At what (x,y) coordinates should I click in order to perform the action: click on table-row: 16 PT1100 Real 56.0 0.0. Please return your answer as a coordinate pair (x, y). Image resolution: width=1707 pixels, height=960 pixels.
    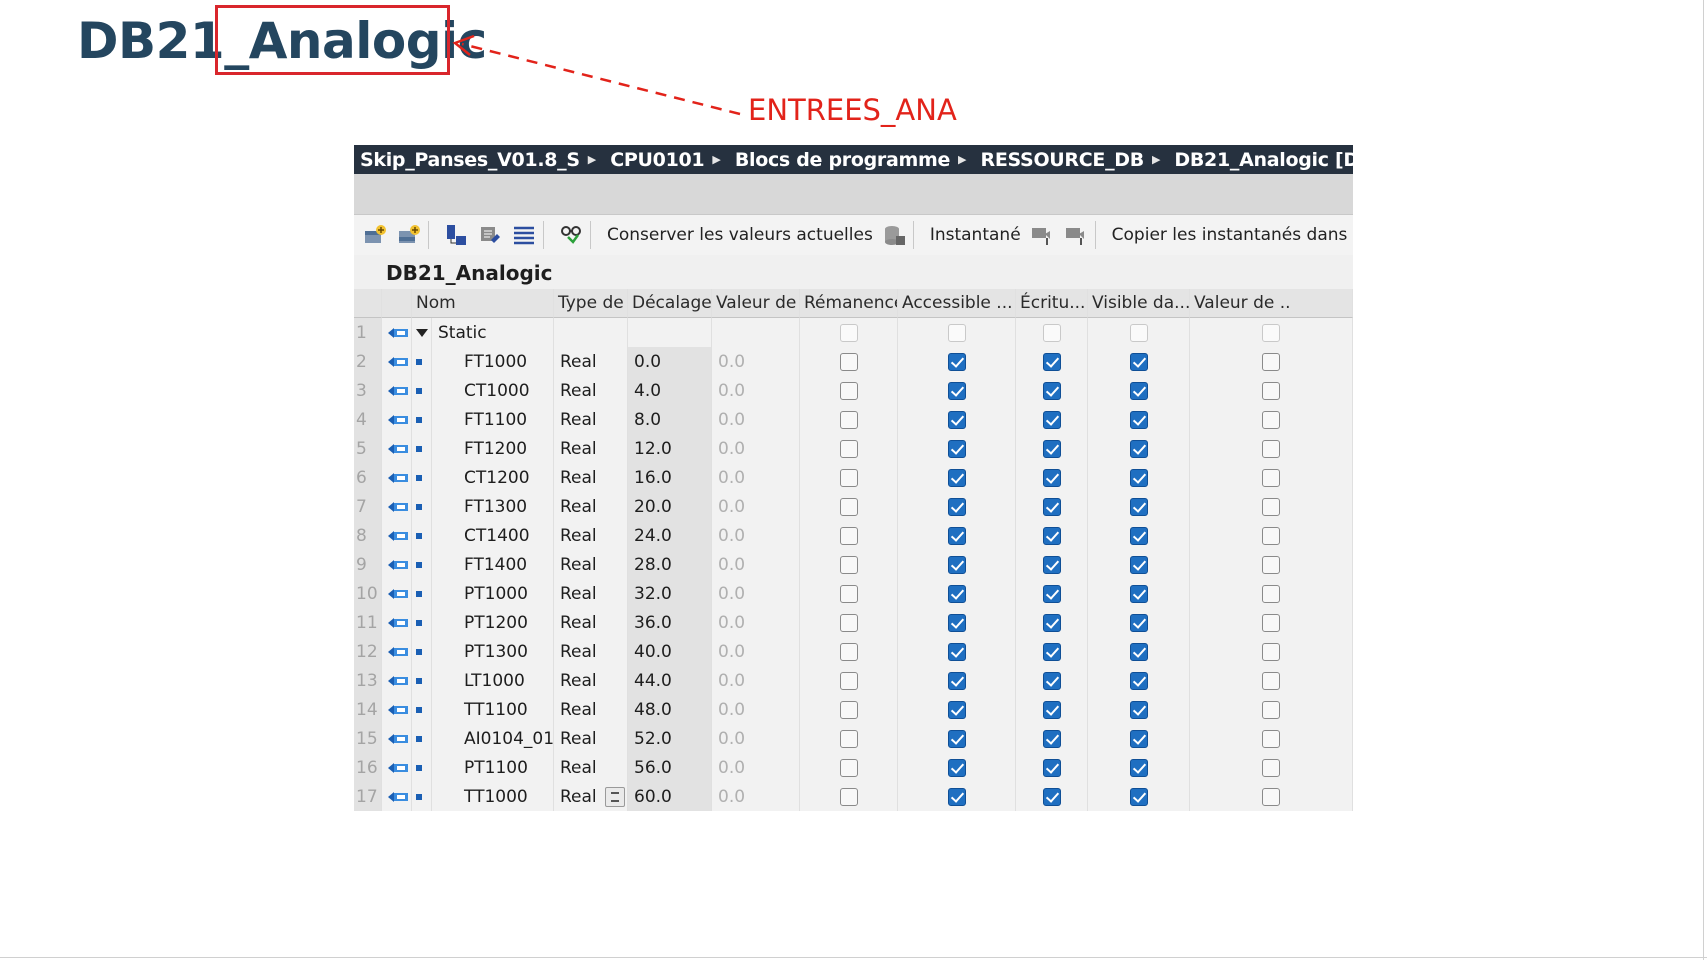
    Looking at the image, I should click on (853, 767).